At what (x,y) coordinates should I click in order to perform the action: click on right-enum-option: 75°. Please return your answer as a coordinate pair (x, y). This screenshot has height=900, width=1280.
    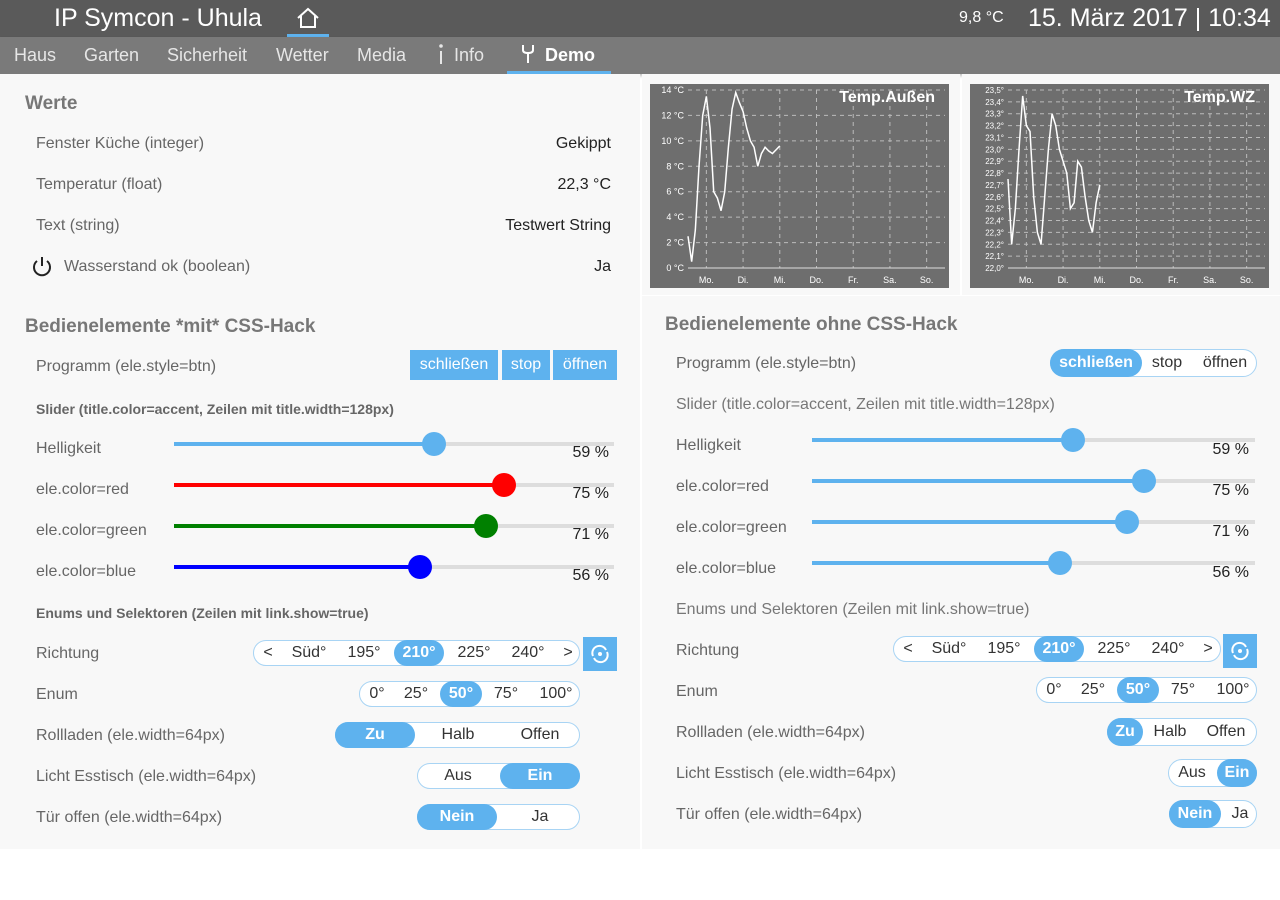
    Looking at the image, I should click on (1183, 690).